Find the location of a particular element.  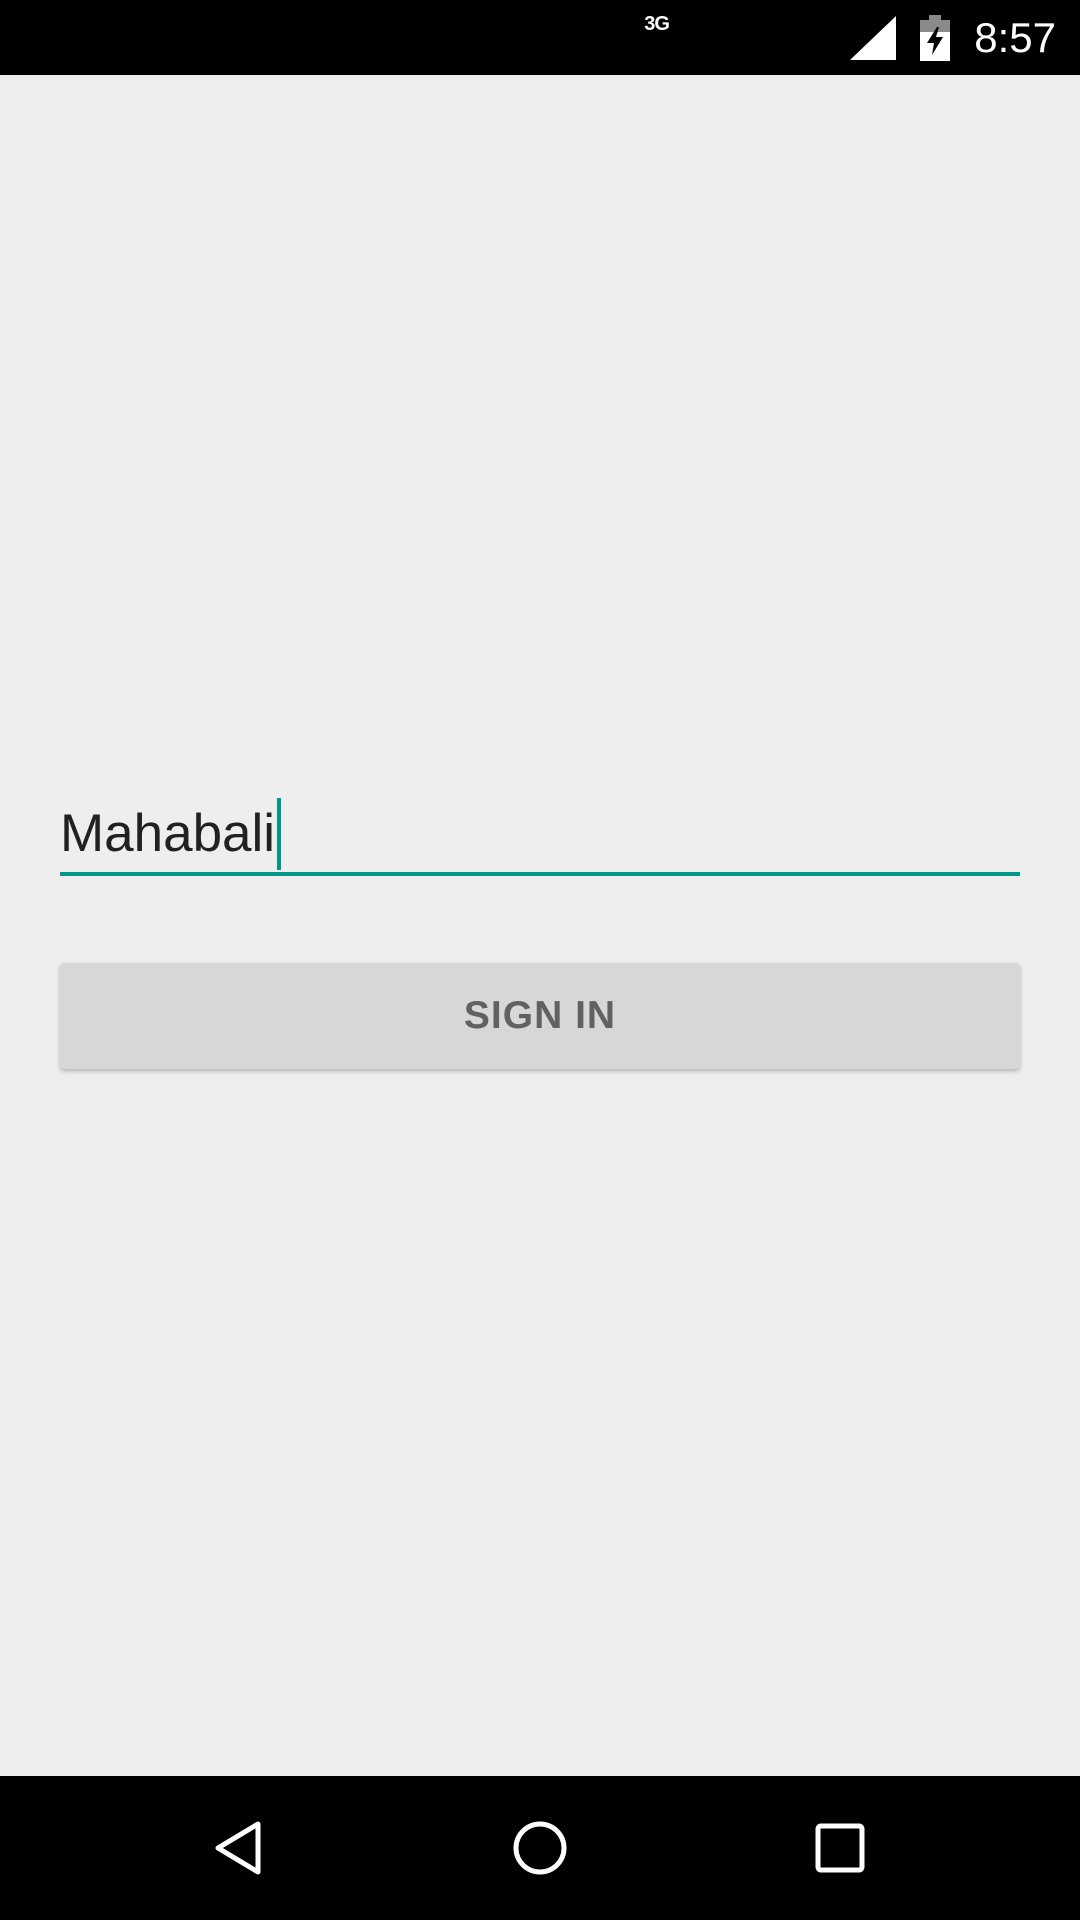

home-button is located at coordinates (540, 1848).